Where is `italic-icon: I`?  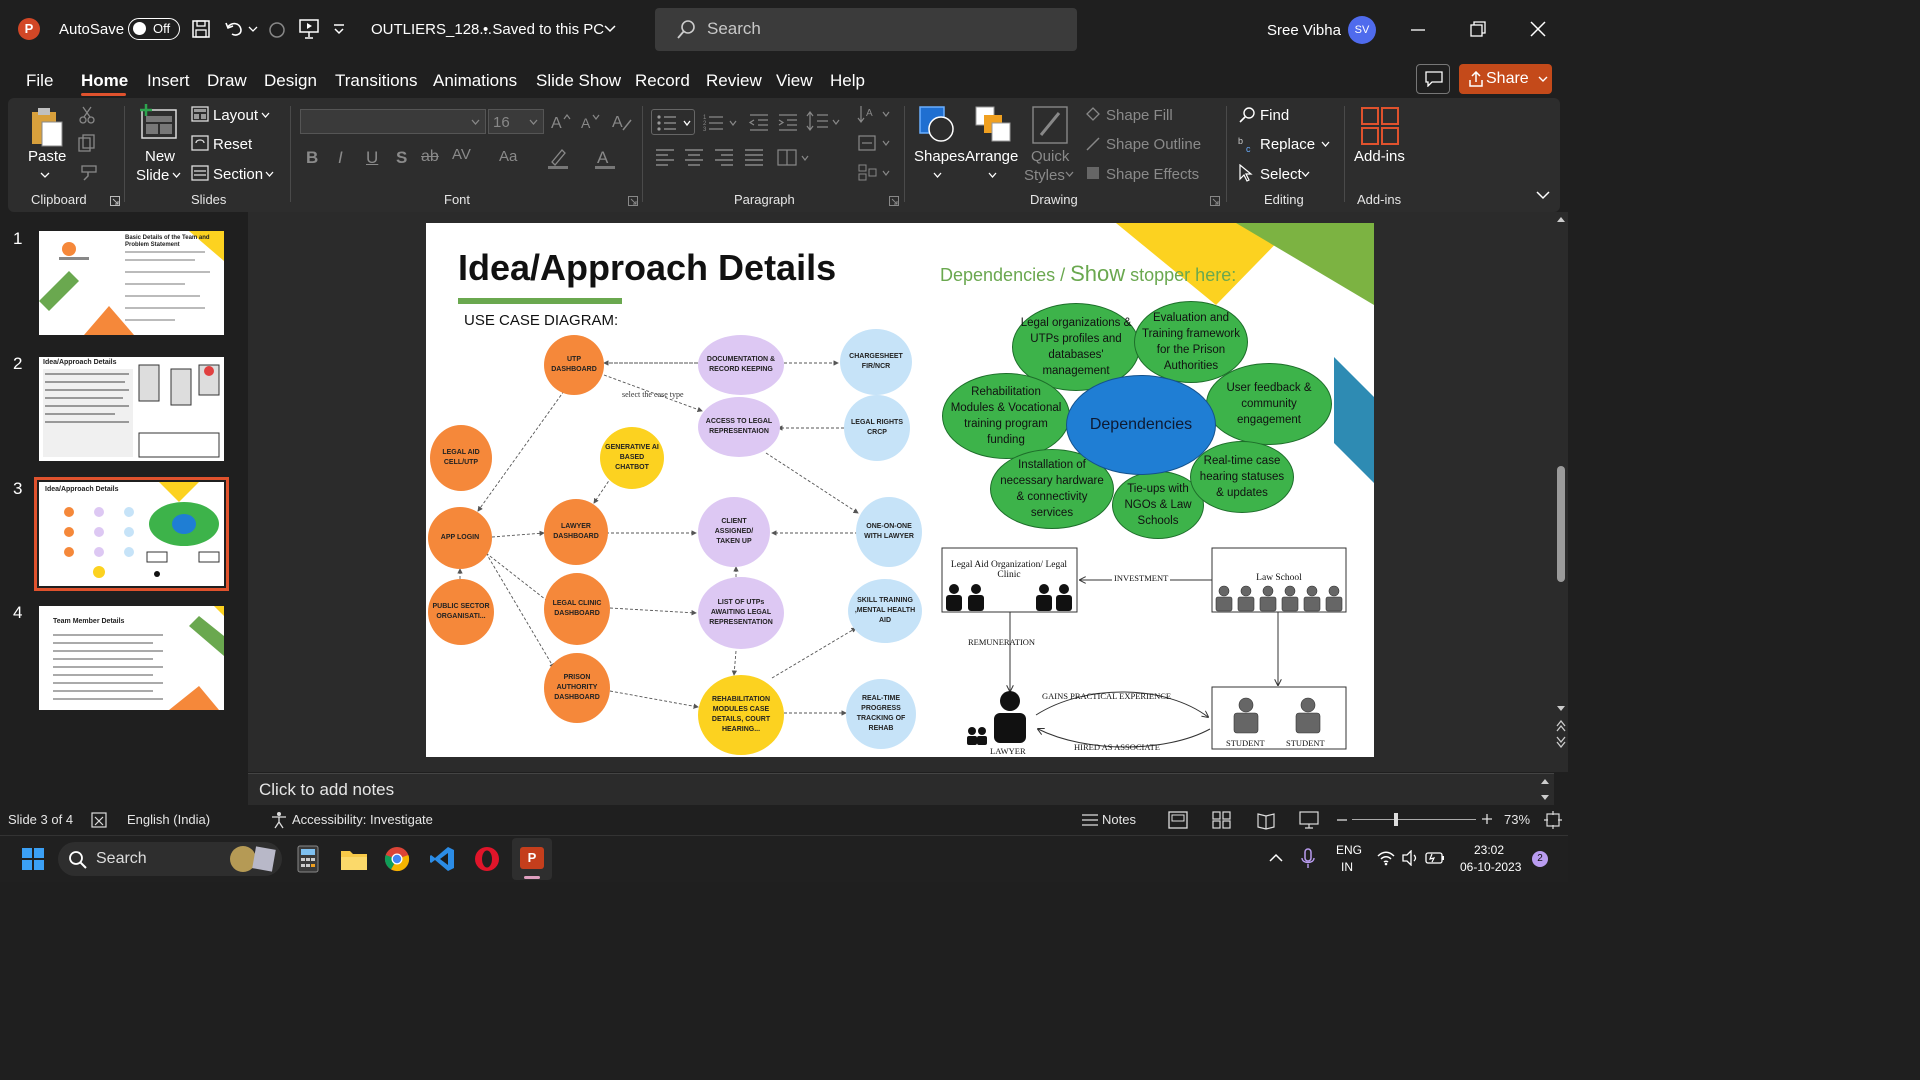 italic-icon: I is located at coordinates (340, 158).